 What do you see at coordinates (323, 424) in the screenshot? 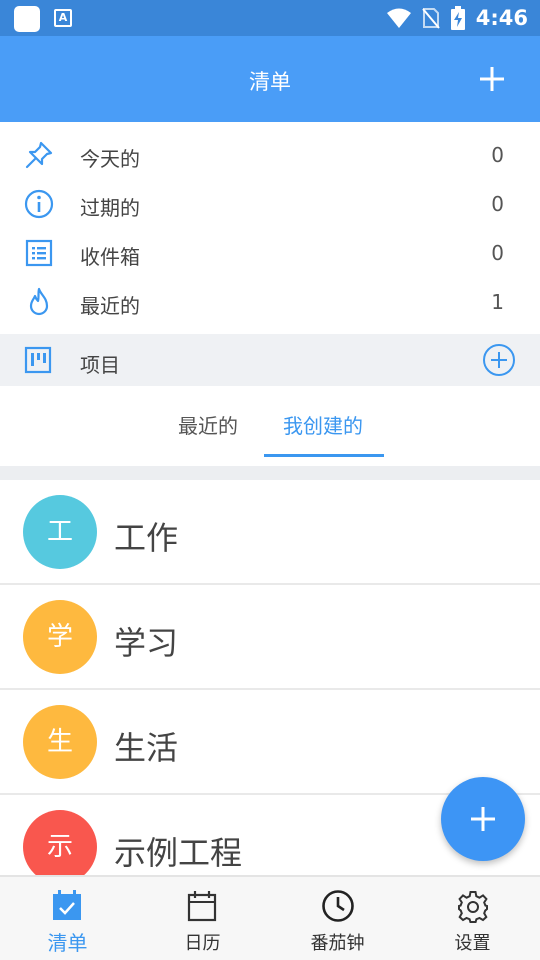
I see `tab-created-by-me: 我创建的` at bounding box center [323, 424].